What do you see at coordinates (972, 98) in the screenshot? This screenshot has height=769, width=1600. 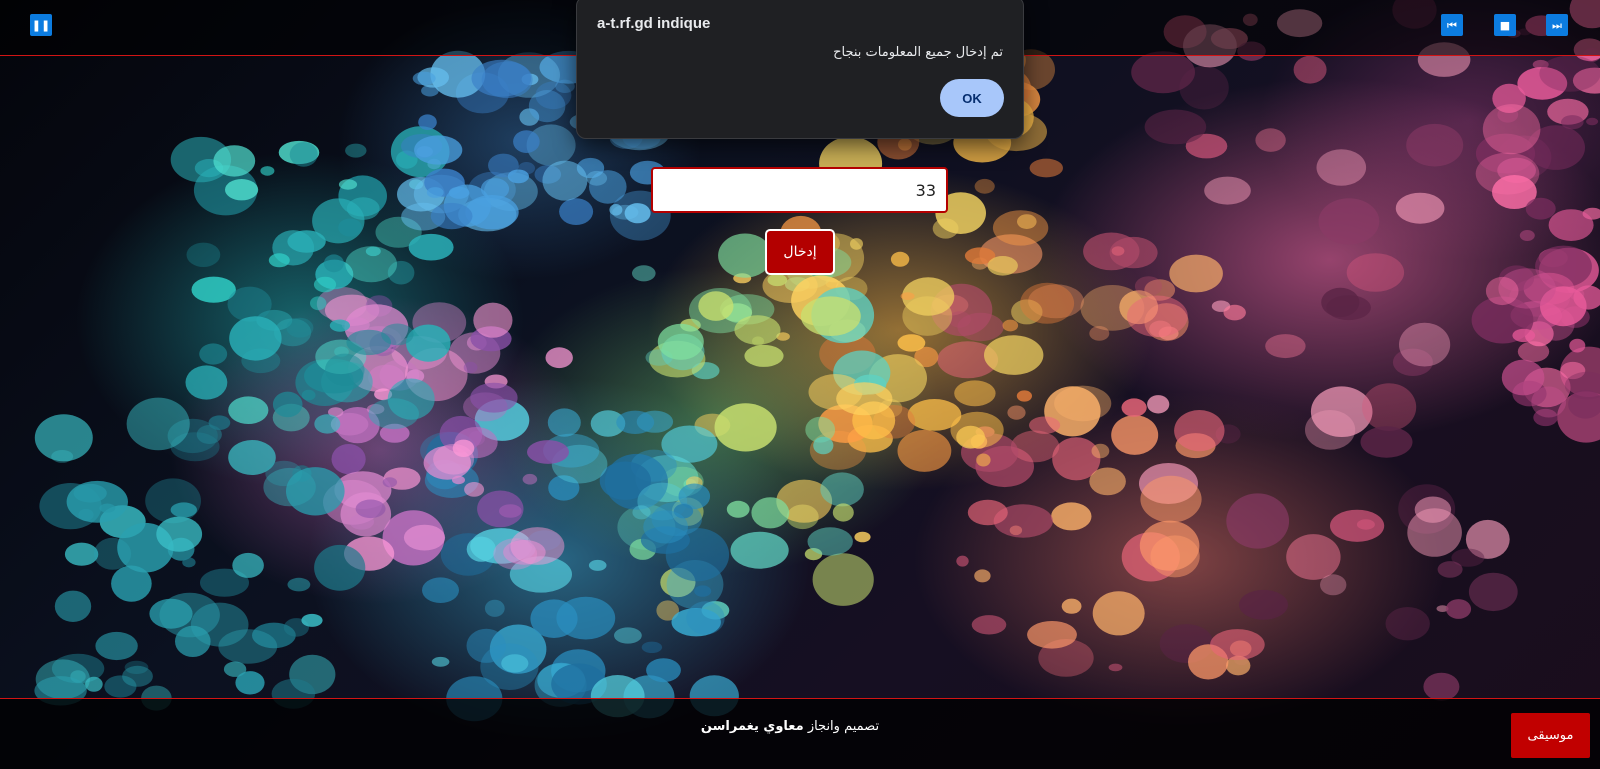 I see `dialog-ok-button: OK` at bounding box center [972, 98].